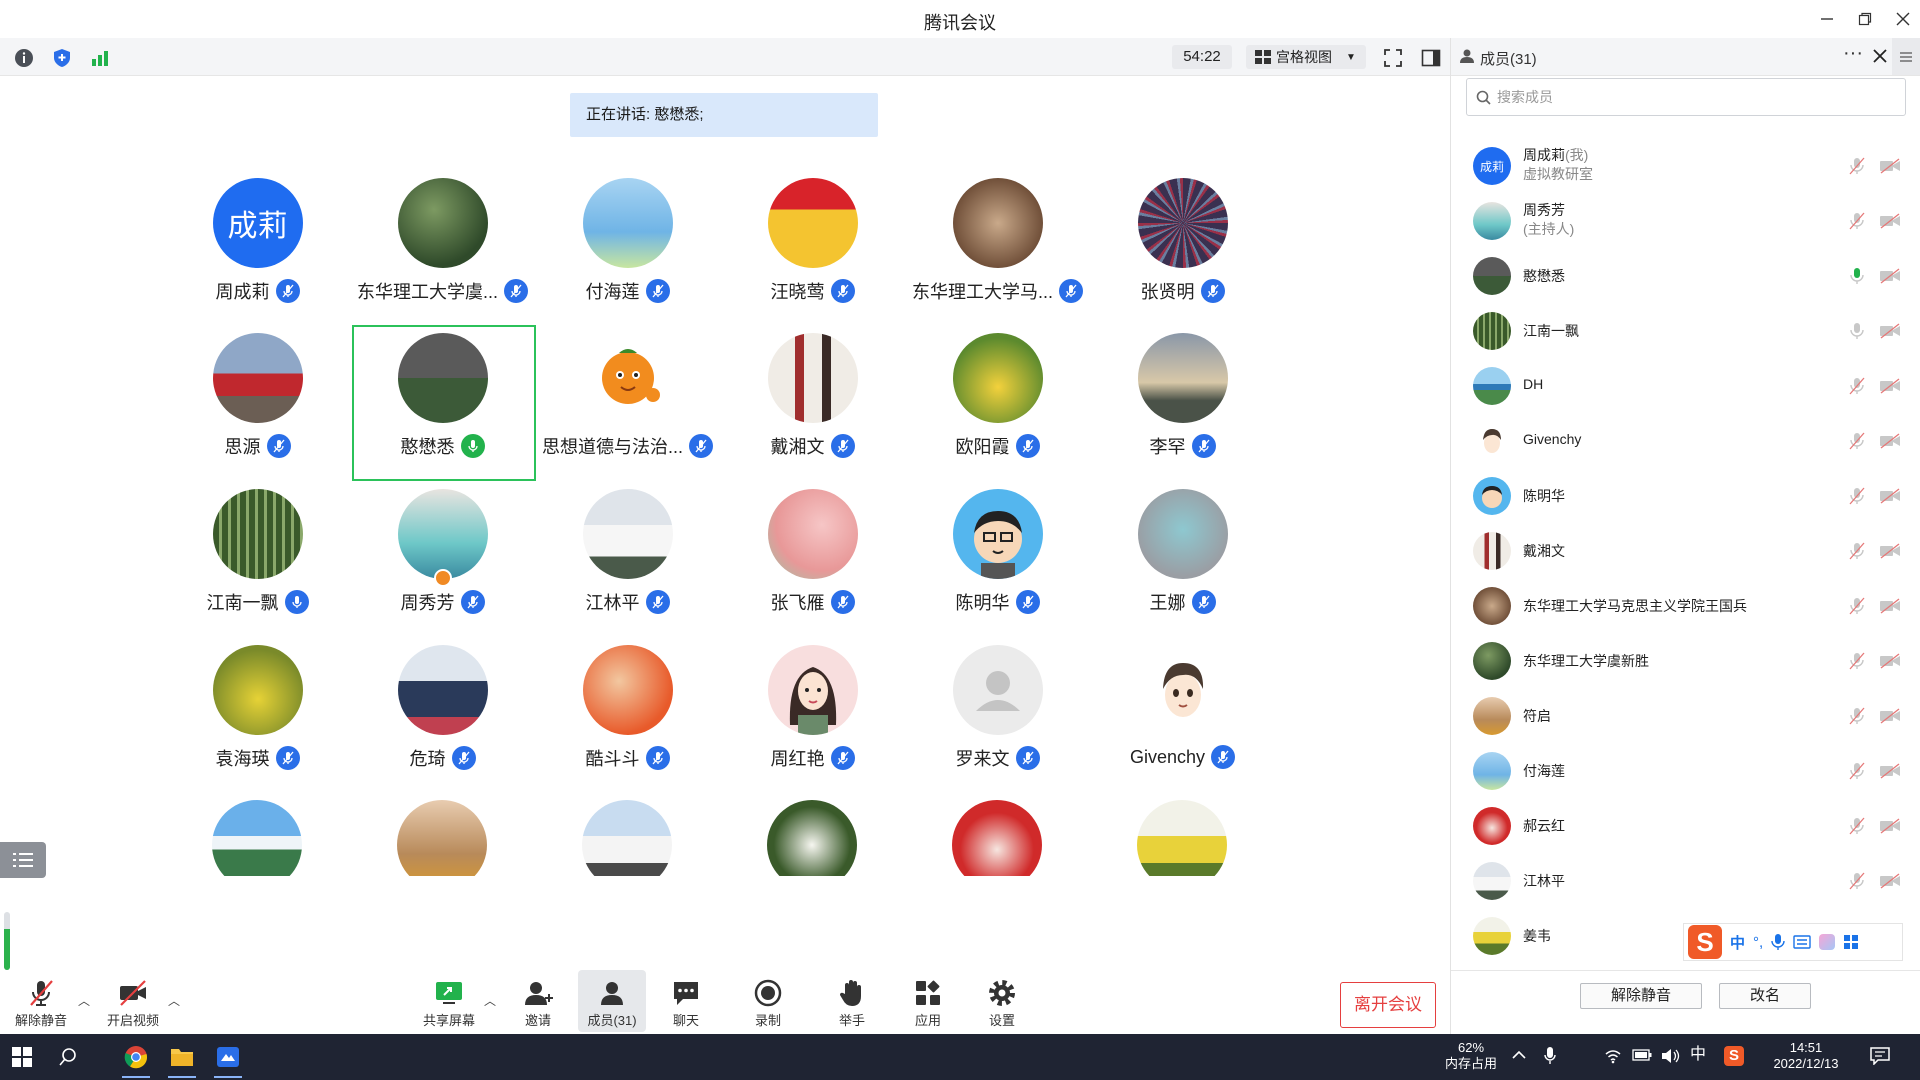 The height and width of the screenshot is (1080, 1920). Describe the element at coordinates (1827, 942) in the screenshot. I see `skin-icon` at that location.